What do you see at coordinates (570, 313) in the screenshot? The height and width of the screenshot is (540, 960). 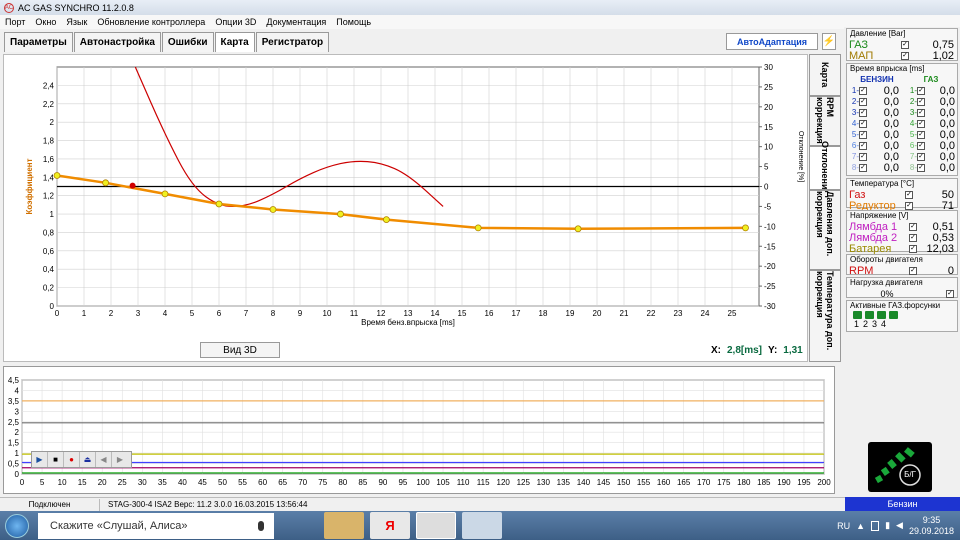 I see `x-tick-label: 19` at bounding box center [570, 313].